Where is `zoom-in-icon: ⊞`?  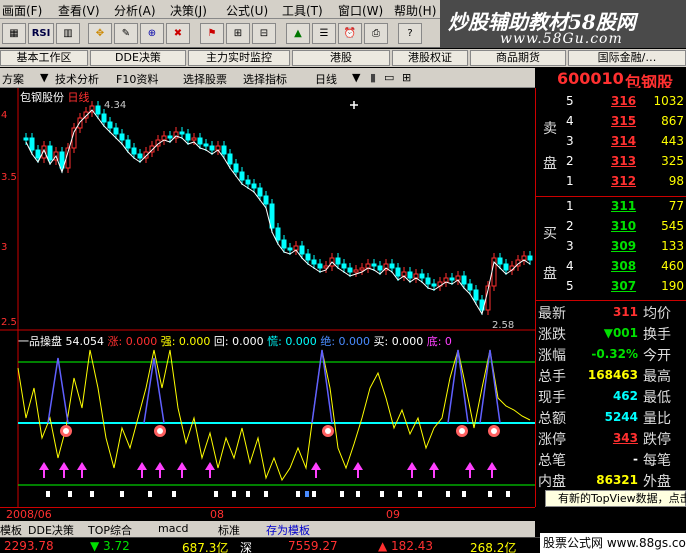 zoom-in-icon: ⊞ is located at coordinates (238, 33).